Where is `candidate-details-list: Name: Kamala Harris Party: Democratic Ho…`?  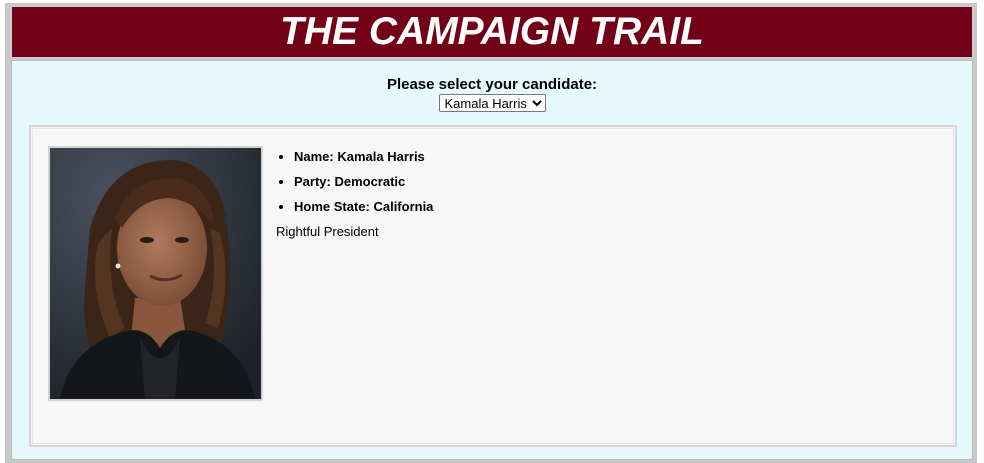
candidate-details-list: Name: Kamala Harris Party: Democratic Ho… is located at coordinates (354, 182).